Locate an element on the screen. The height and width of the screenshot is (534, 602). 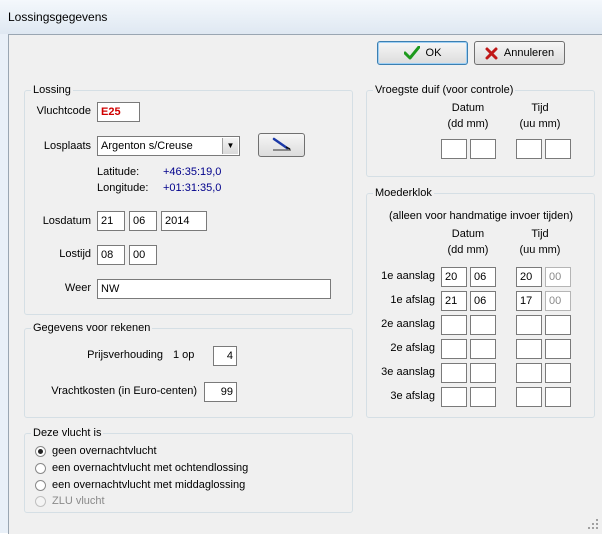
prijsverhouding-field: 4 is located at coordinates (225, 356).